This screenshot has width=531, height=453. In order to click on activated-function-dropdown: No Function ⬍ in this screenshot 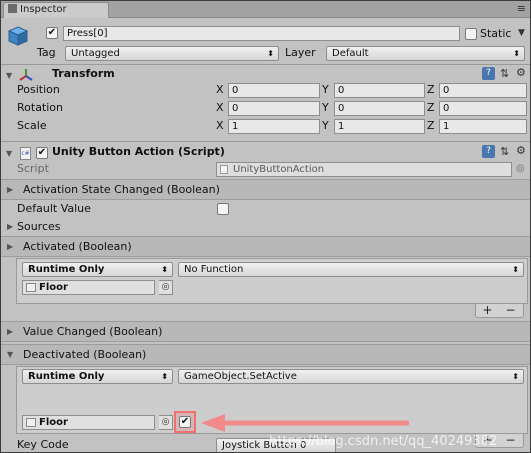, I will do `click(351, 269)`.